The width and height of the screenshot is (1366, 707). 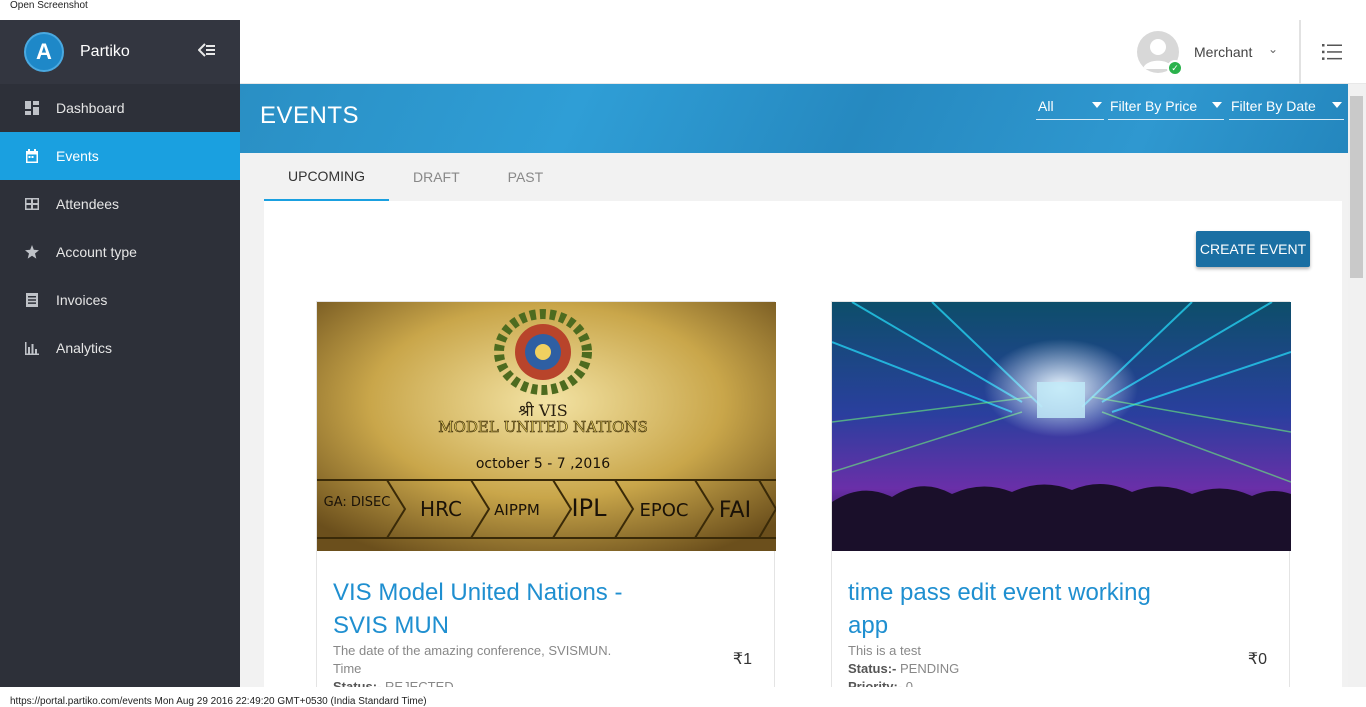 What do you see at coordinates (1356, 187) in the screenshot?
I see `scrollbar-thumb` at bounding box center [1356, 187].